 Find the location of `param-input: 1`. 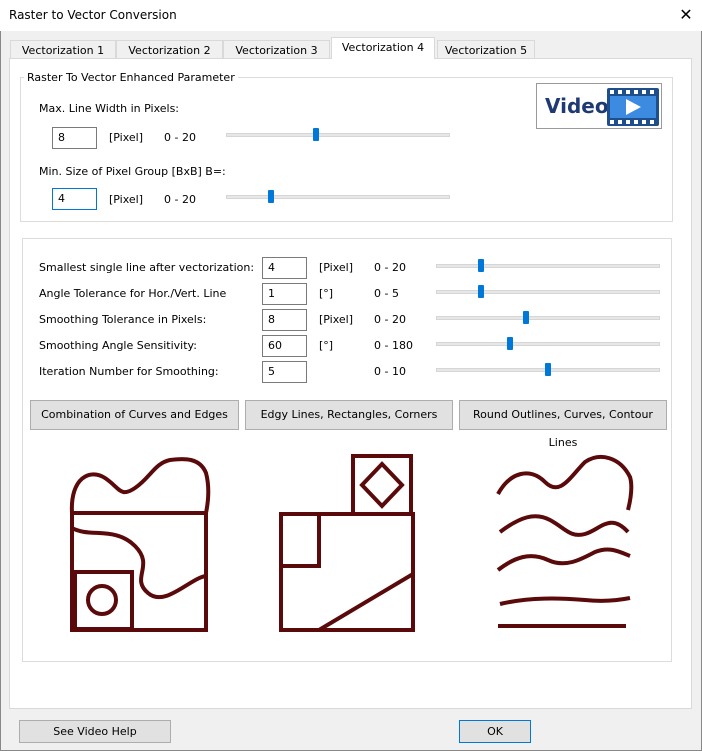

param-input: 1 is located at coordinates (284, 294).